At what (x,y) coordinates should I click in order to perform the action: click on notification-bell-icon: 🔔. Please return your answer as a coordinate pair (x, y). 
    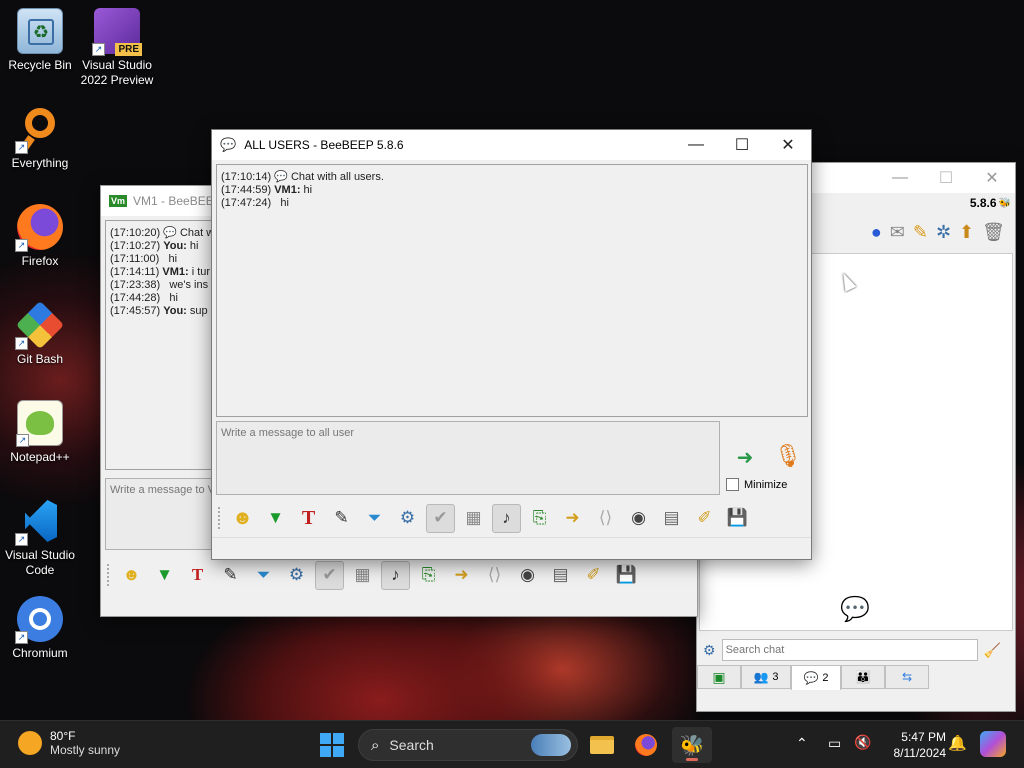
    Looking at the image, I should click on (957, 743).